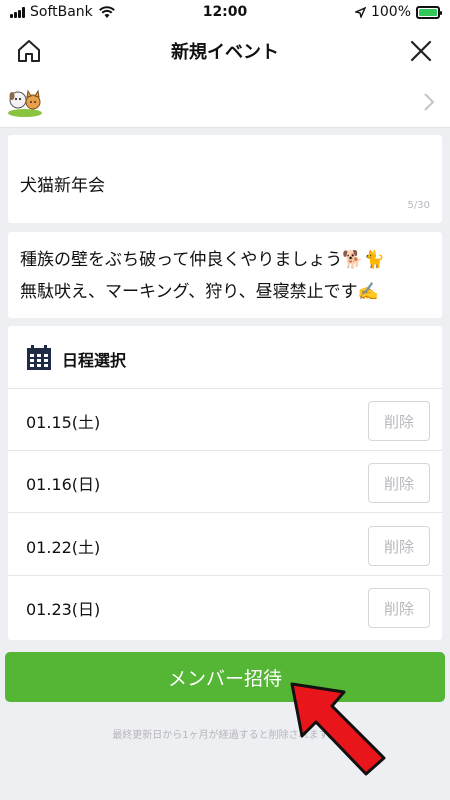 This screenshot has height=800, width=450. Describe the element at coordinates (39, 357) in the screenshot. I see `calendar-icon` at that location.